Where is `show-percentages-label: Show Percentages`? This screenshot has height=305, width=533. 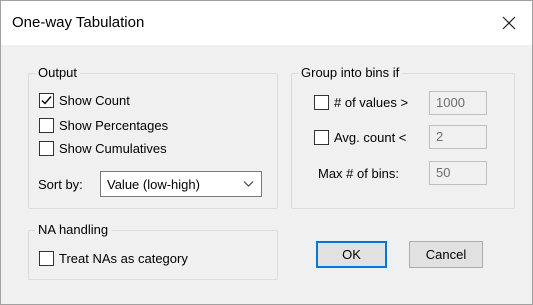 show-percentages-label: Show Percentages is located at coordinates (113, 125).